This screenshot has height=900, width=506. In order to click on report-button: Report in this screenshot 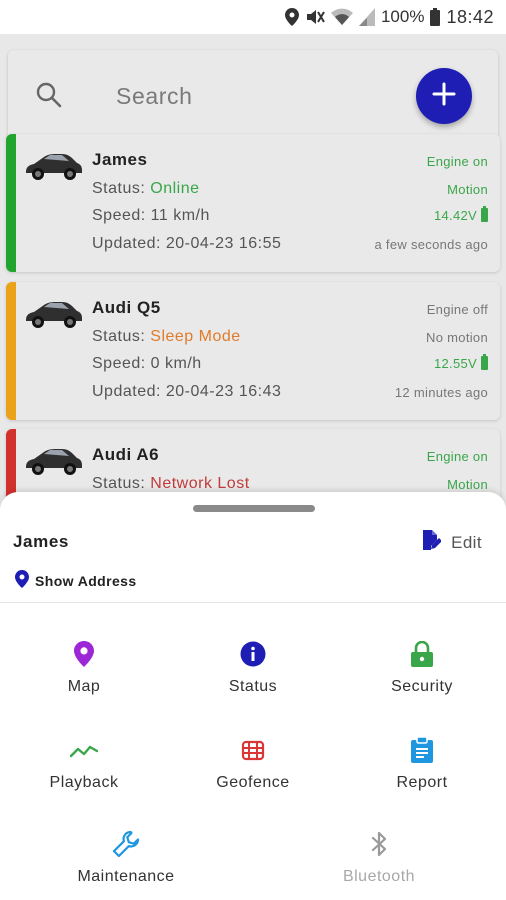, I will do `click(422, 776)`.